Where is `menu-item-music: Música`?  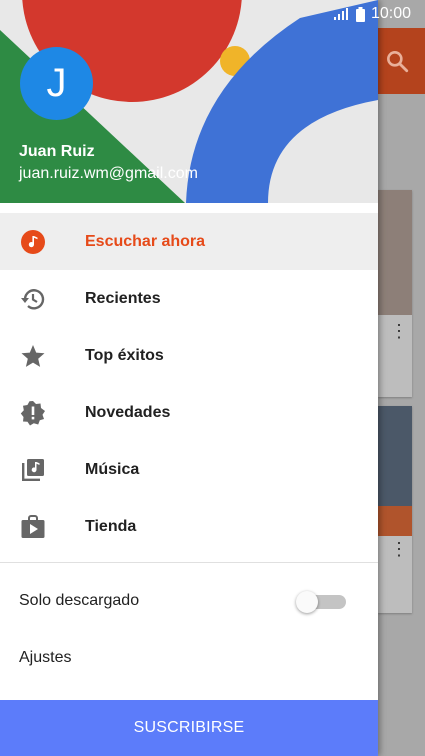 menu-item-music: Música is located at coordinates (189, 469).